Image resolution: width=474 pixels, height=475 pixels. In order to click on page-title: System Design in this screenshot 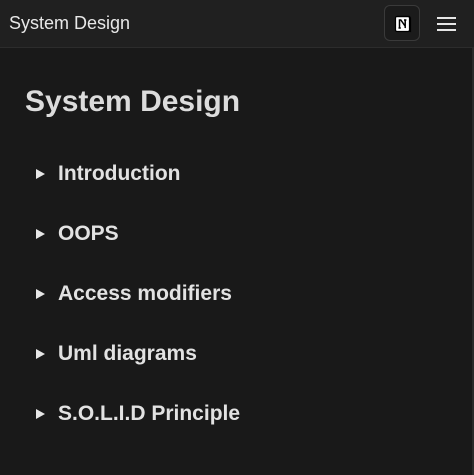, I will do `click(133, 101)`.